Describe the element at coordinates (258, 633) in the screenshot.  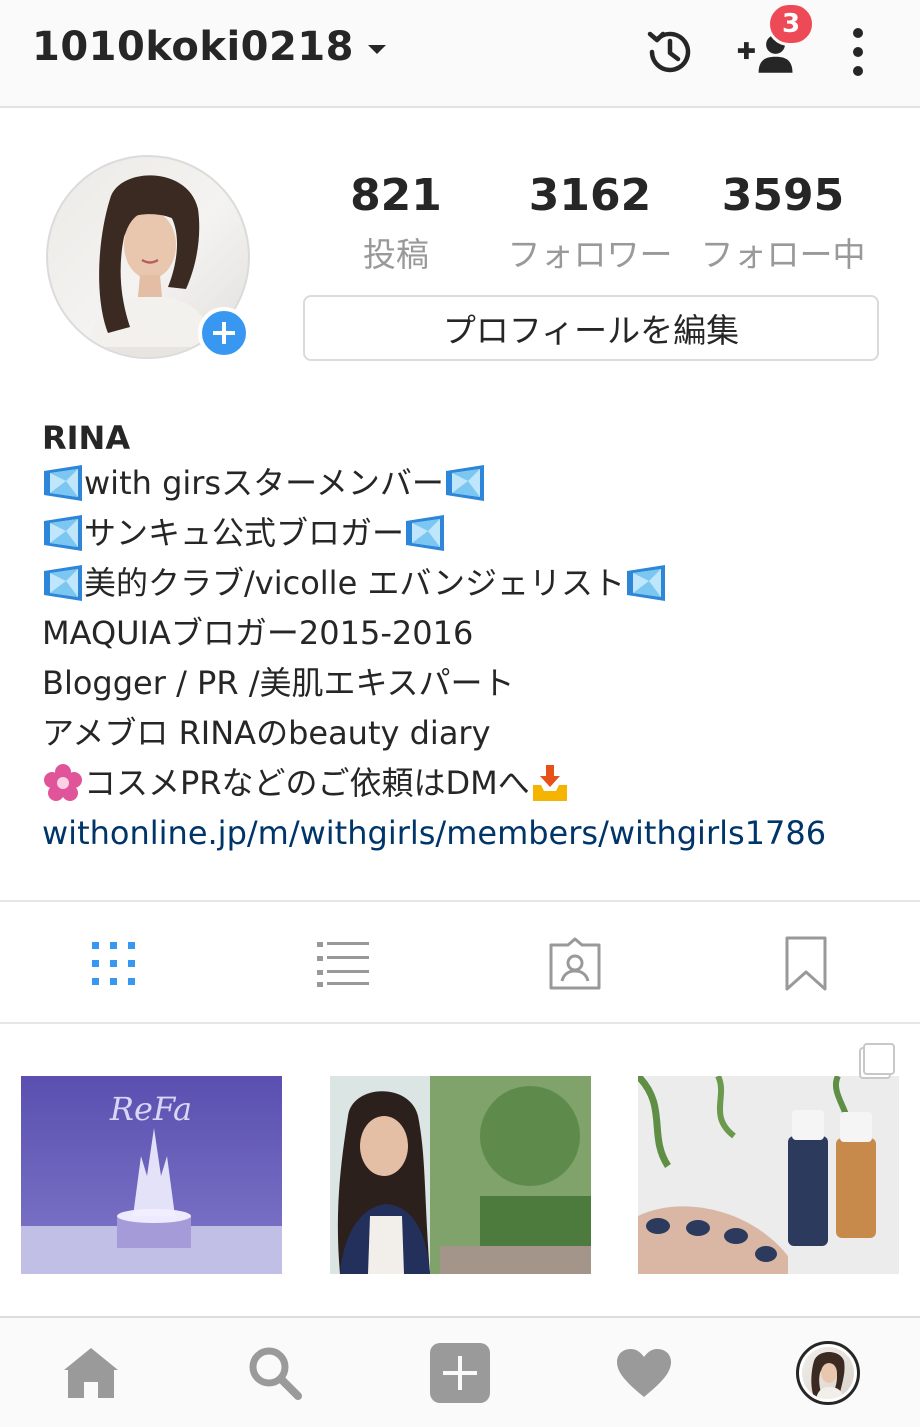
I see `bio-line: MAQUIAブロガー2015-2016` at that location.